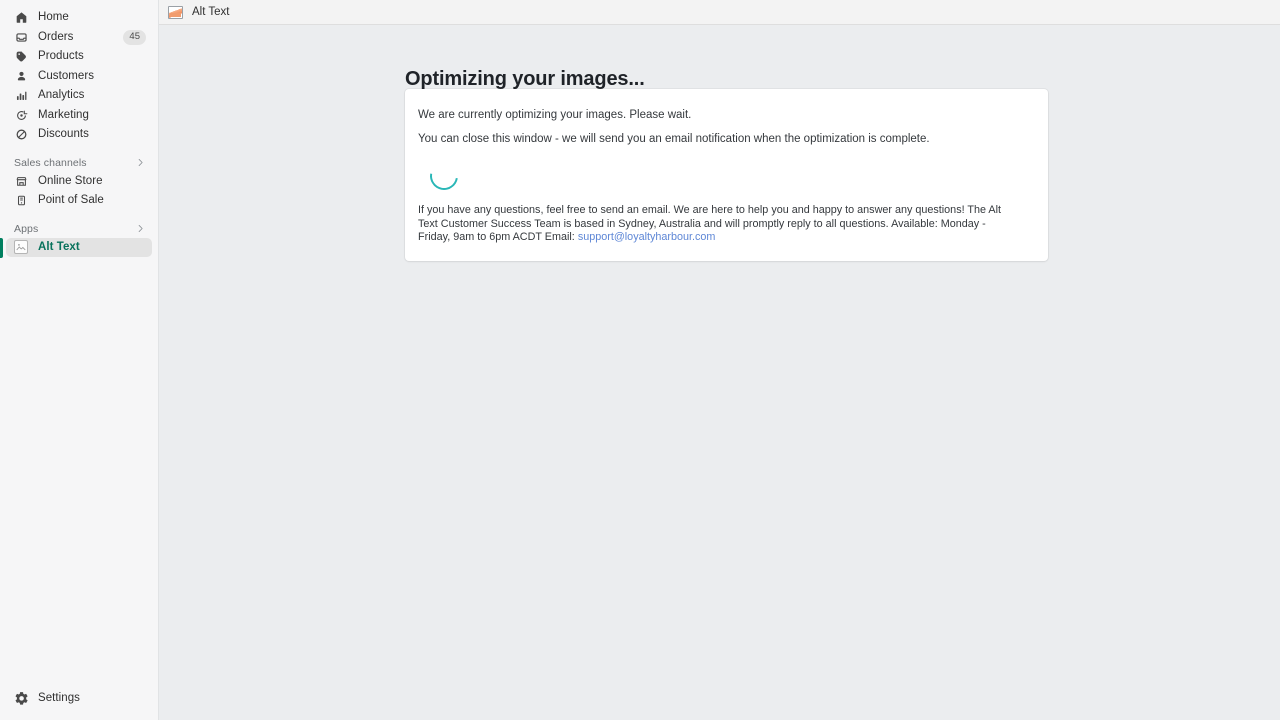 The image size is (1280, 720). What do you see at coordinates (66, 75) in the screenshot?
I see `sidebar-item-label: Customers` at bounding box center [66, 75].